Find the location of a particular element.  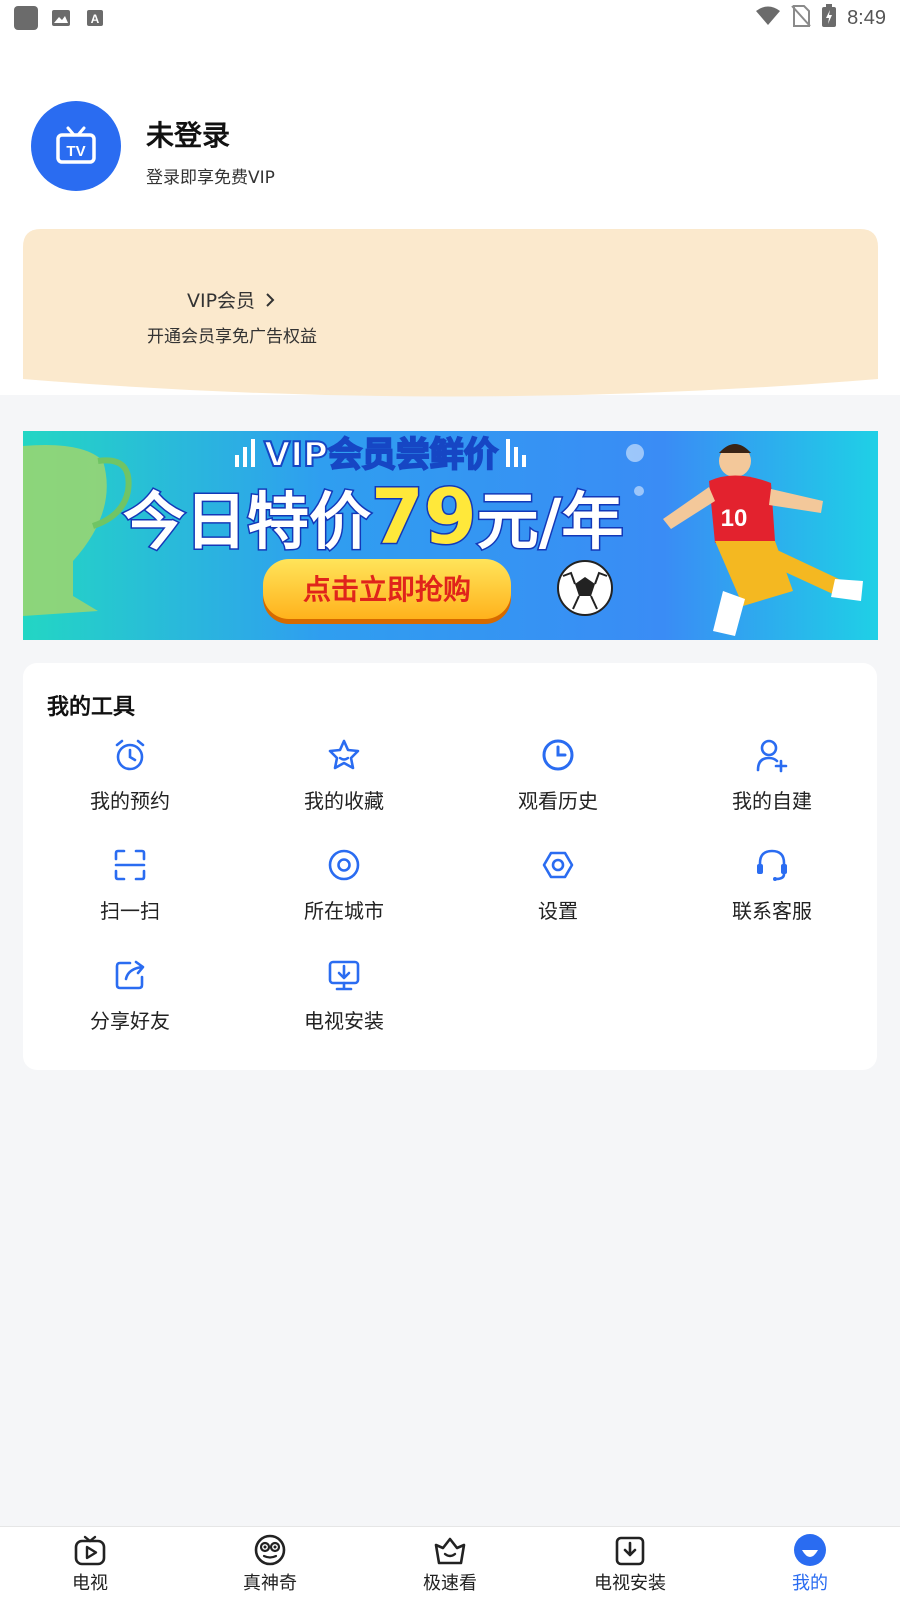

tool-label: 设置 is located at coordinates (558, 911).